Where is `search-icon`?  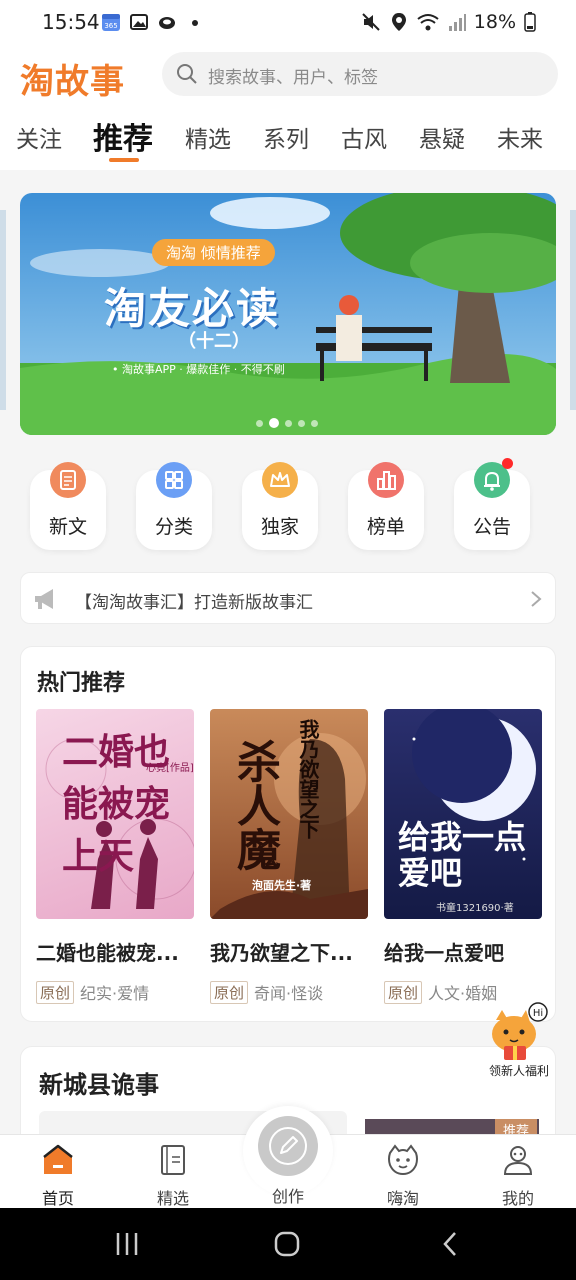
search-icon is located at coordinates (187, 74).